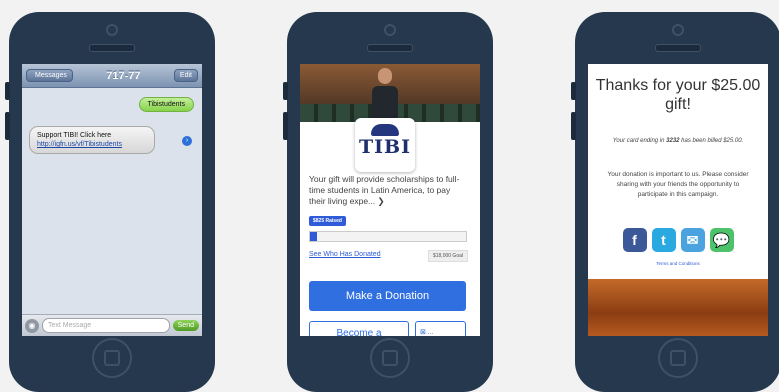 The height and width of the screenshot is (392, 779). What do you see at coordinates (385, 130) in the screenshot?
I see `globe-icon` at bounding box center [385, 130].